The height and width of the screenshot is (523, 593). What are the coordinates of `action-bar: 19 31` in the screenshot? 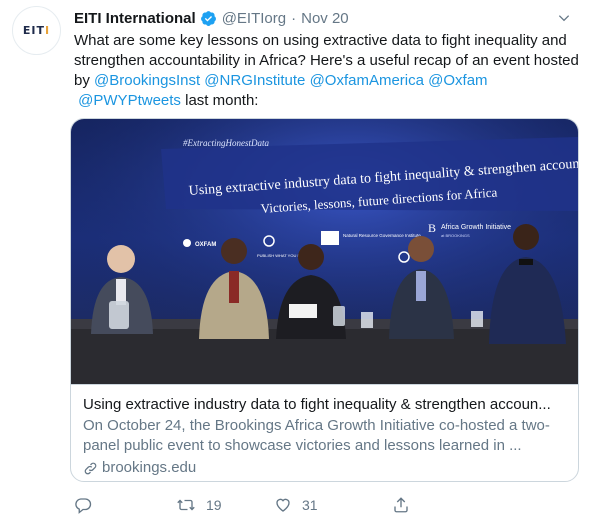 It's located at (289, 505).